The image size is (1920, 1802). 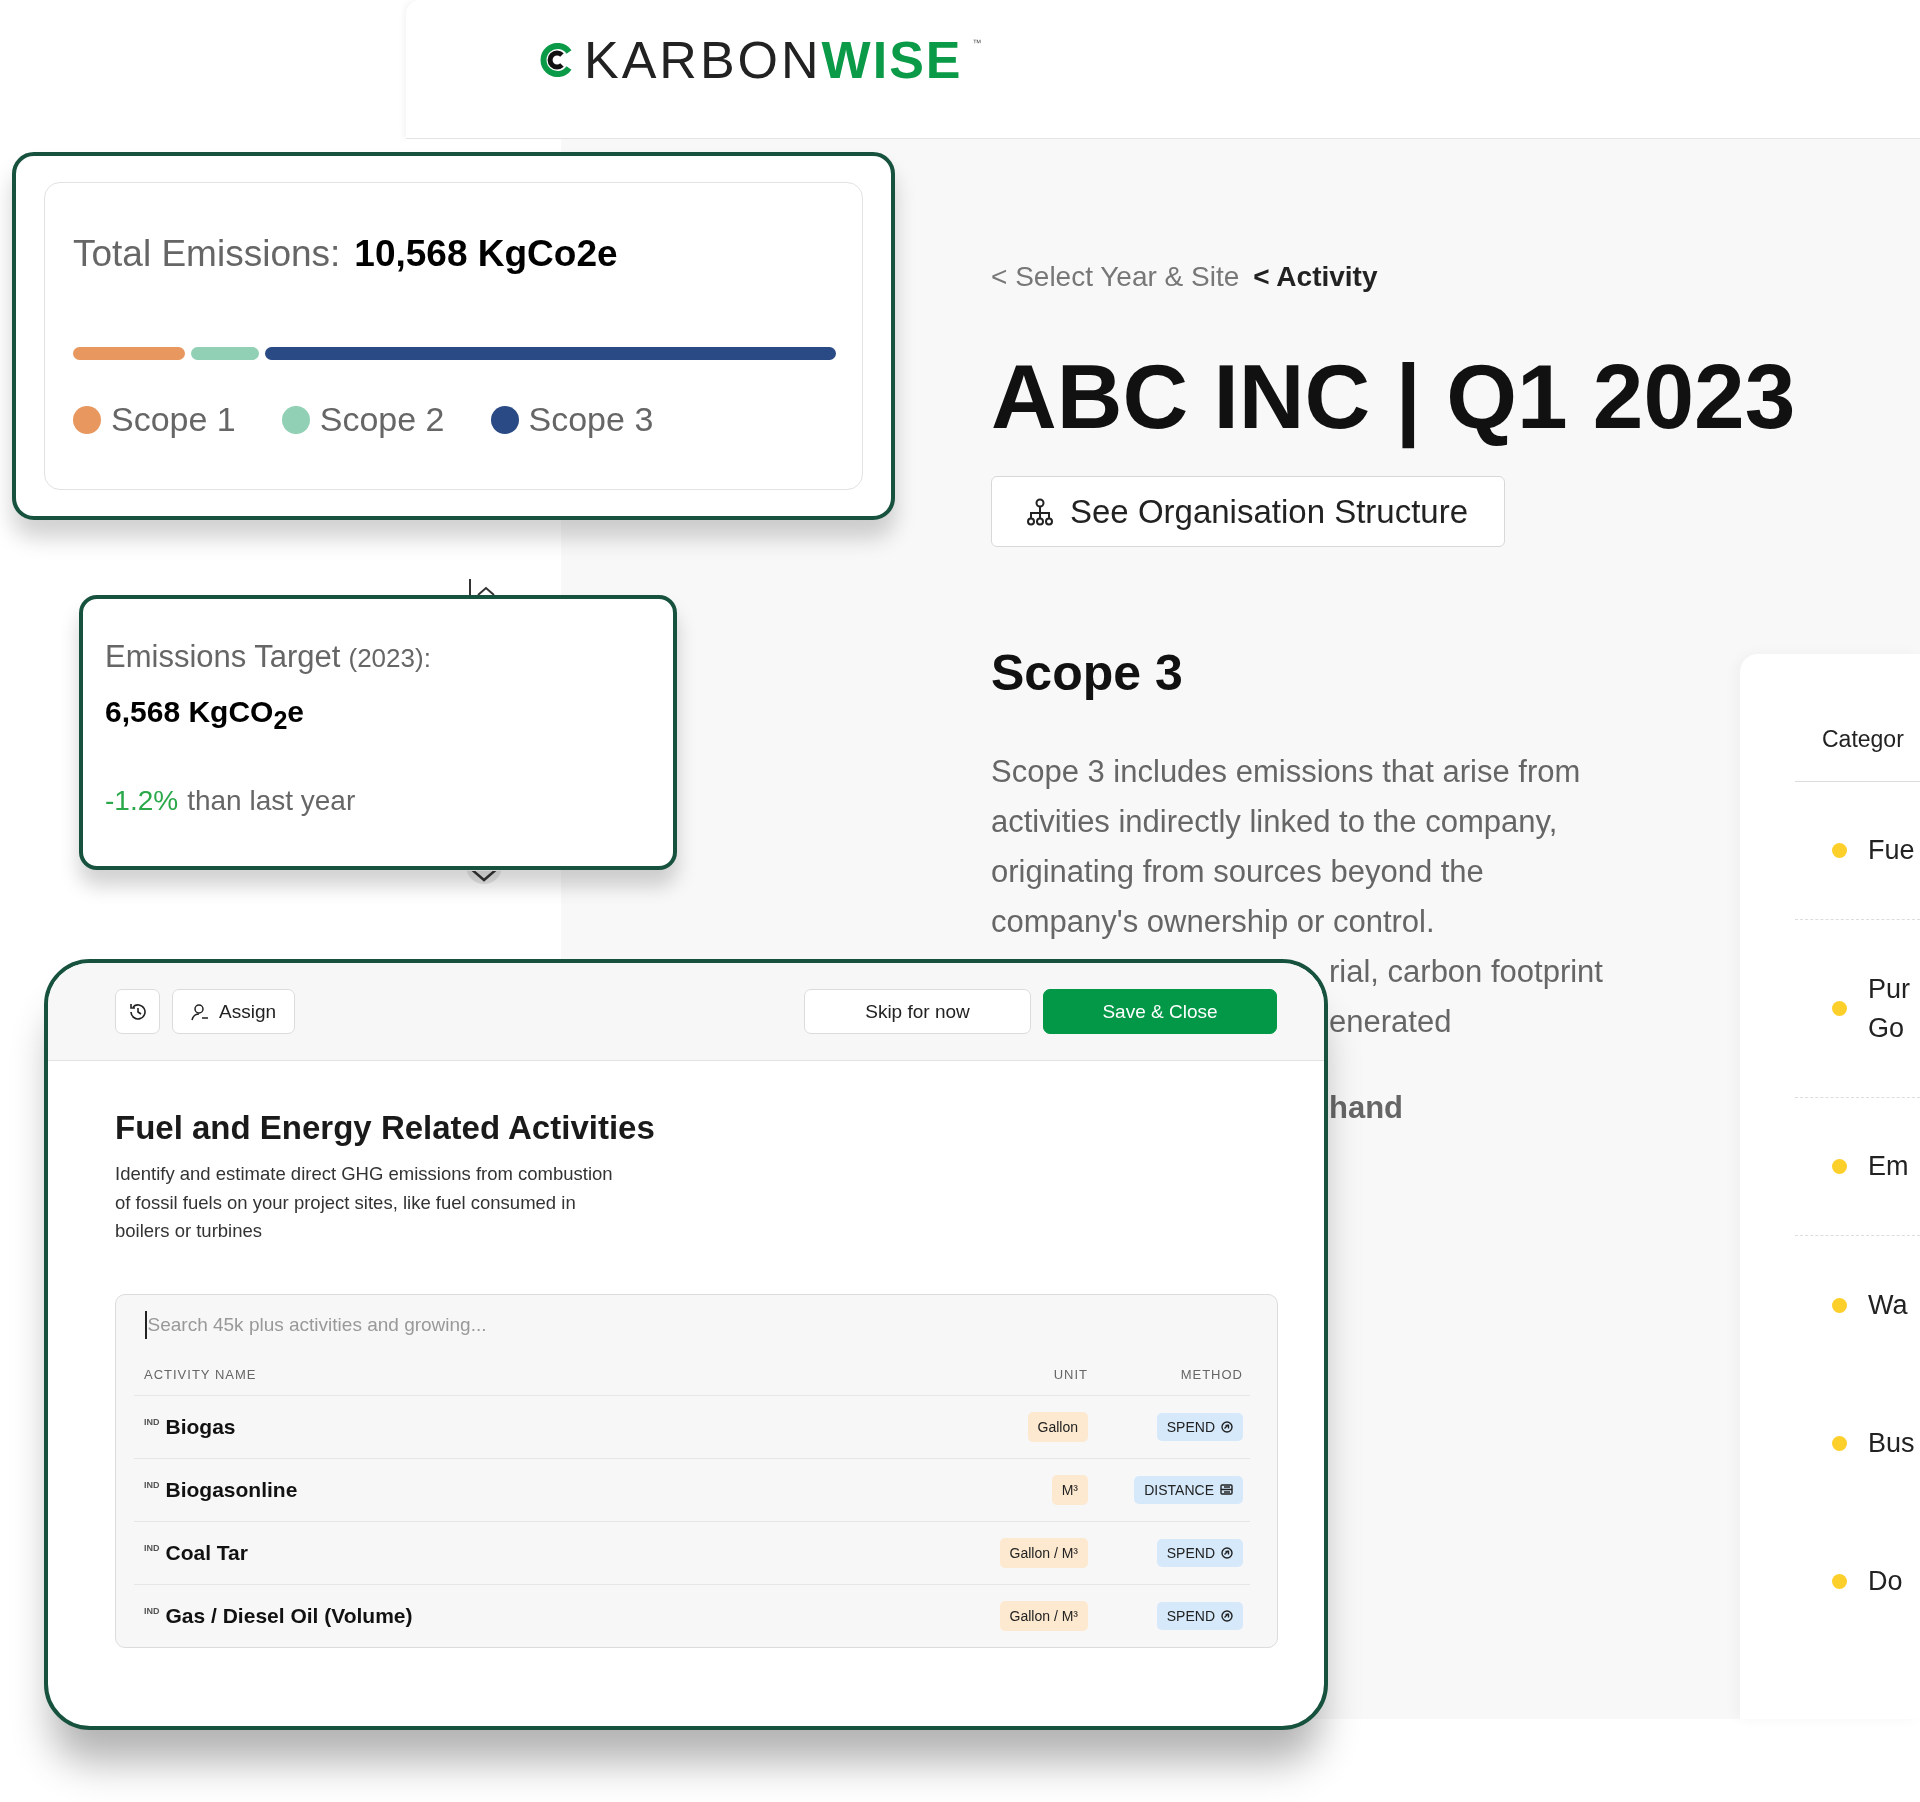 What do you see at coordinates (1466, 972) in the screenshot?
I see `description-text: rial, carbon footprint` at bounding box center [1466, 972].